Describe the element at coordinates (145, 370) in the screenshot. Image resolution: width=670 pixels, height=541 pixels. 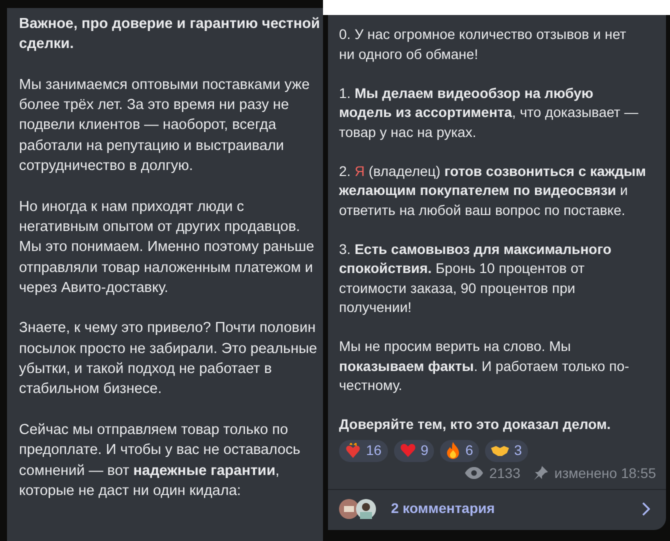
I see `message-text-line: убытки, и такой подход не работает в` at that location.